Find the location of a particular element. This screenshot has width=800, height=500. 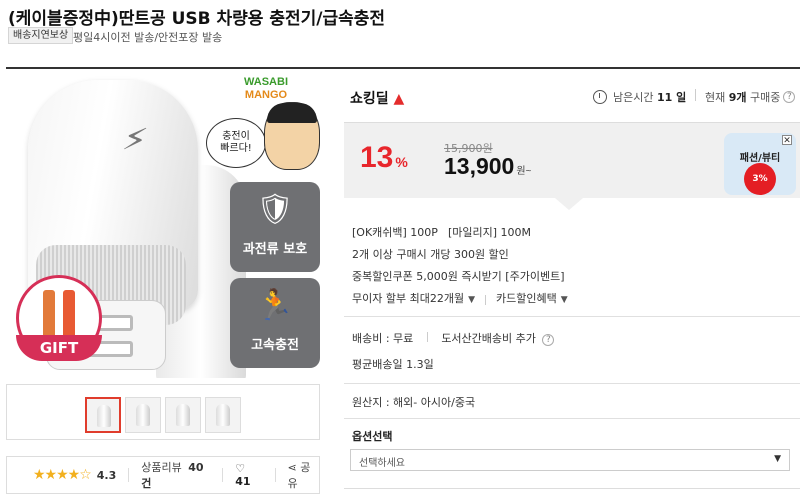

rating-bar: ★★★★☆ 4.3 상품리뷰 40건 ♡ 41 ⋖ 공유 is located at coordinates (163, 475).